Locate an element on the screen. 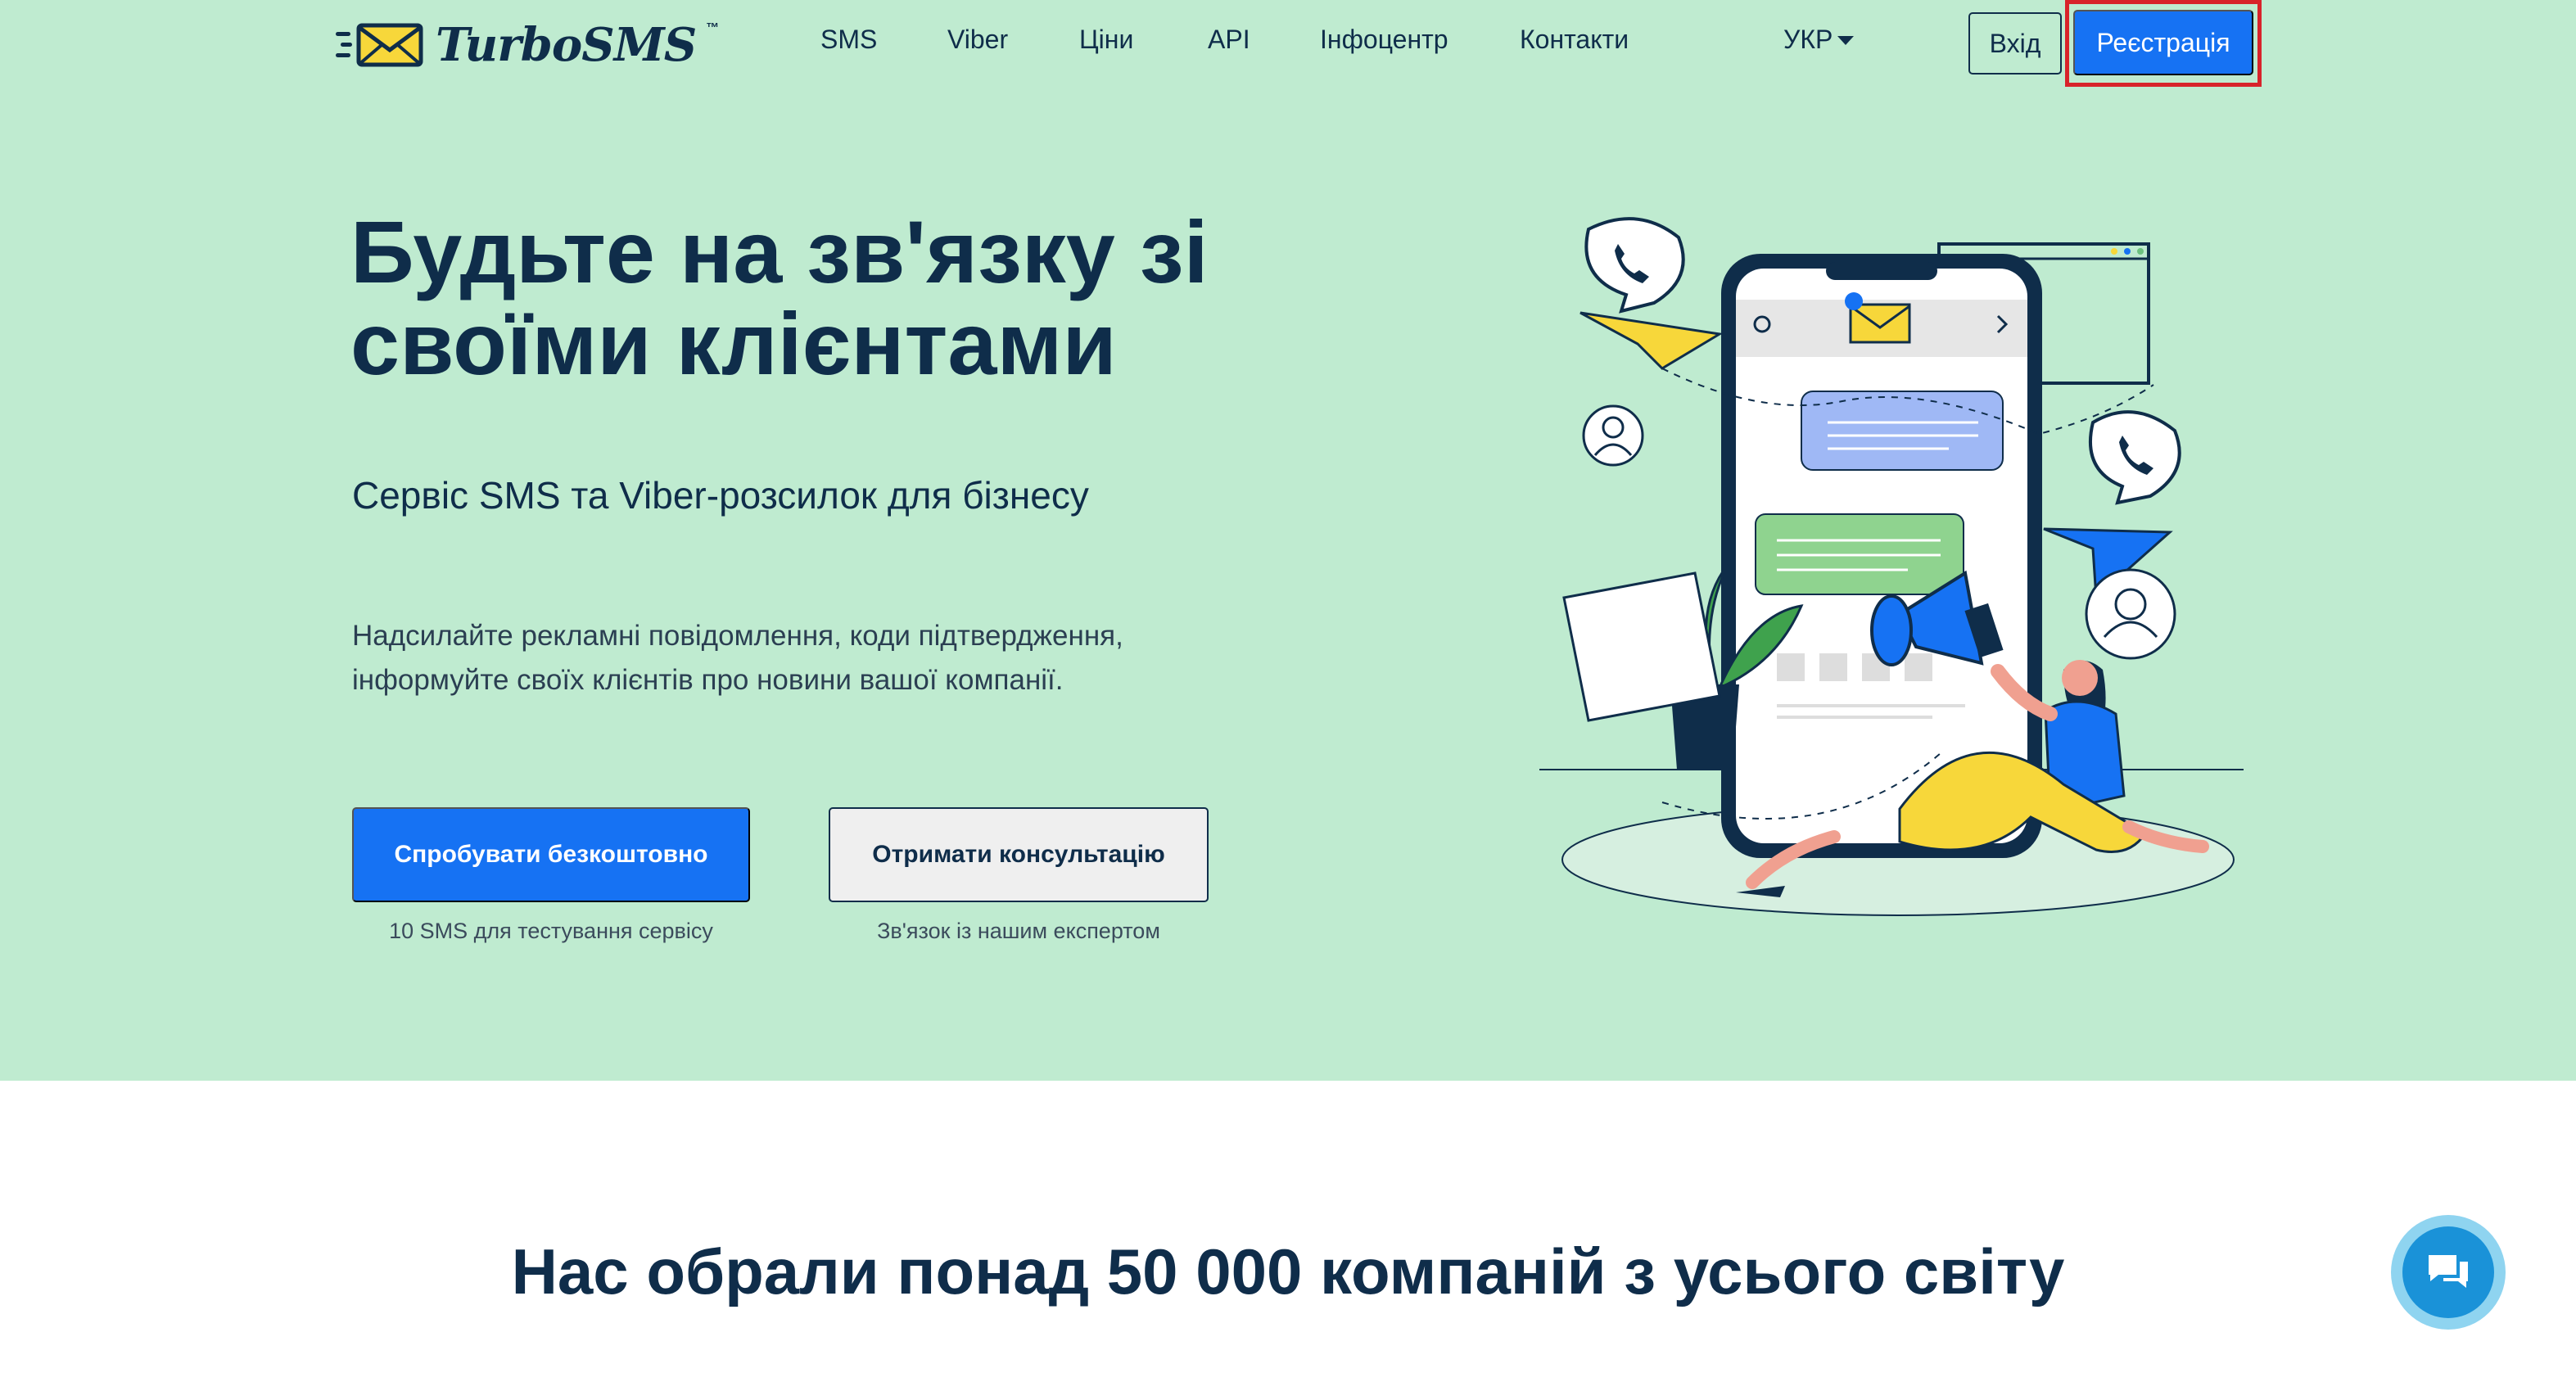 Image resolution: width=2576 pixels, height=1400 pixels. page-title: Будьте на зв'язку зі своїми клієнтами is located at coordinates (841, 298).